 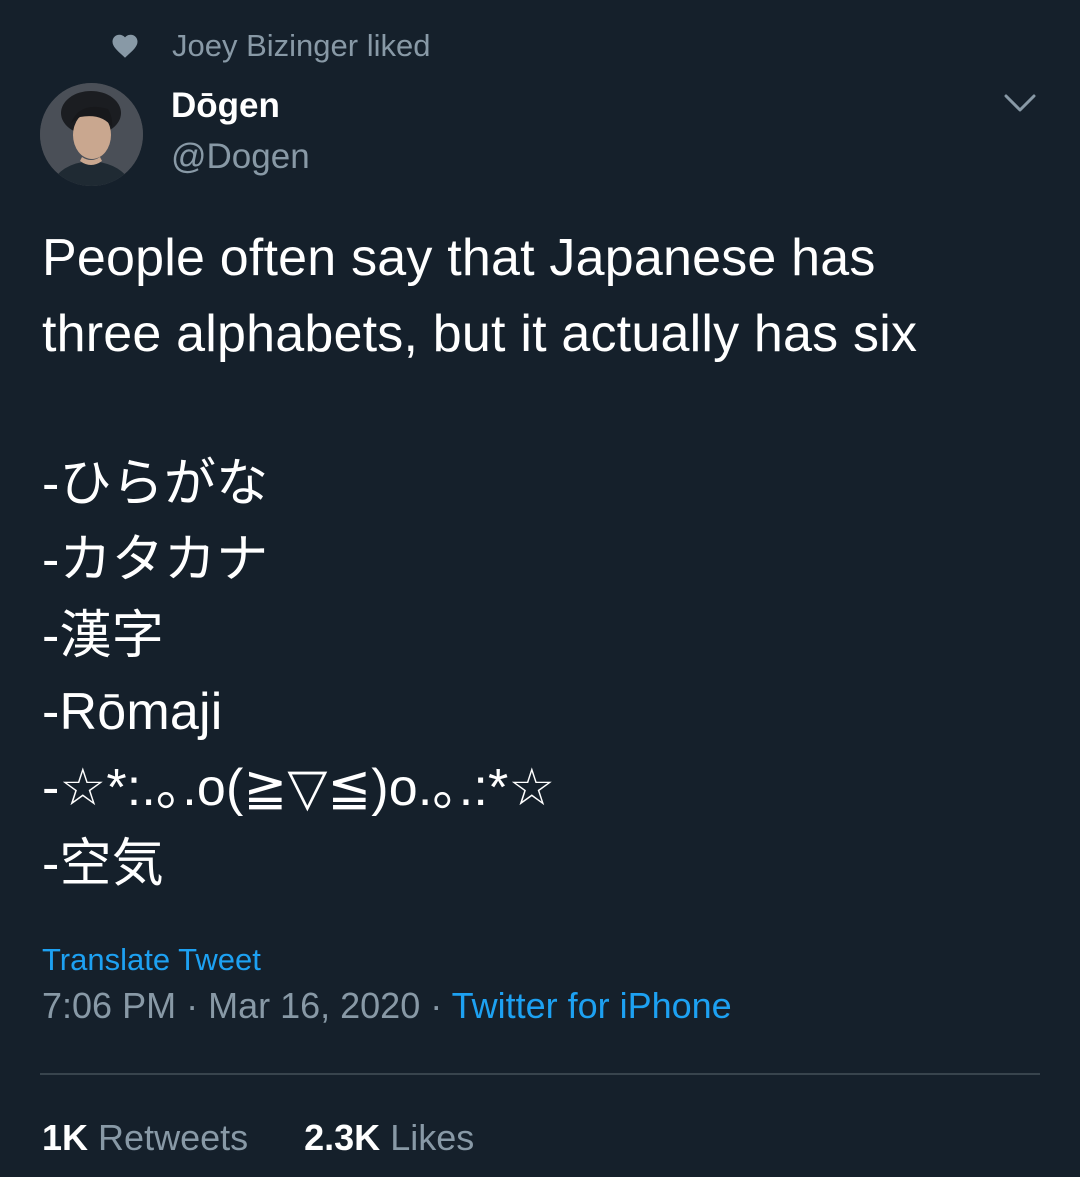 I want to click on heart-icon, so click(x=125, y=46).